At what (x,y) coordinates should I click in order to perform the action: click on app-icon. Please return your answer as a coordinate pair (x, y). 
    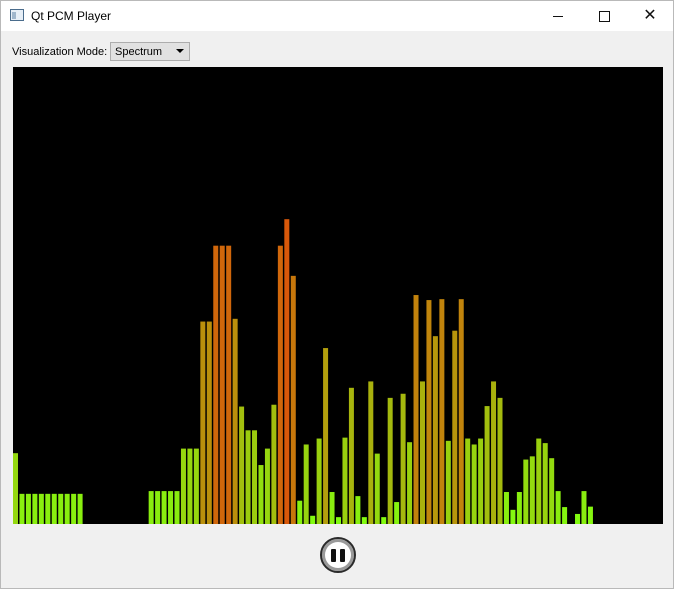
    Looking at the image, I should click on (17, 15).